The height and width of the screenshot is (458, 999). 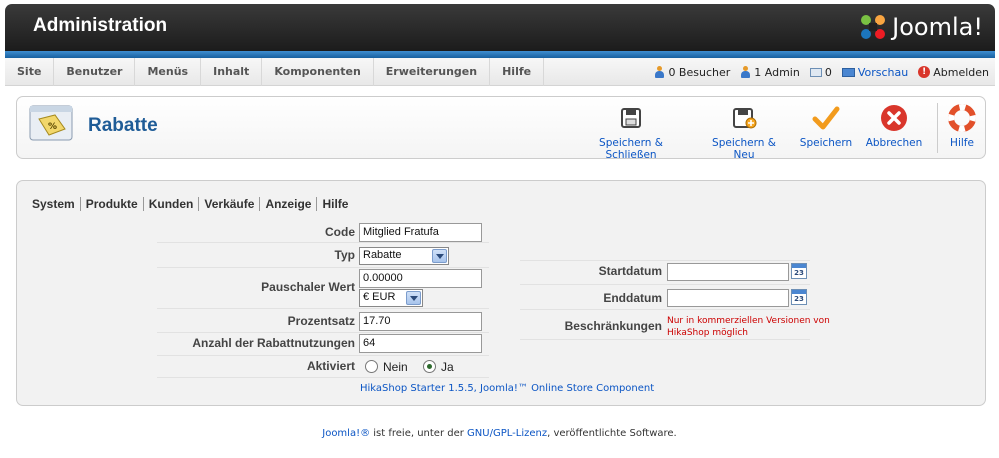 What do you see at coordinates (172, 204) in the screenshot?
I see `tab-customers: Kunden` at bounding box center [172, 204].